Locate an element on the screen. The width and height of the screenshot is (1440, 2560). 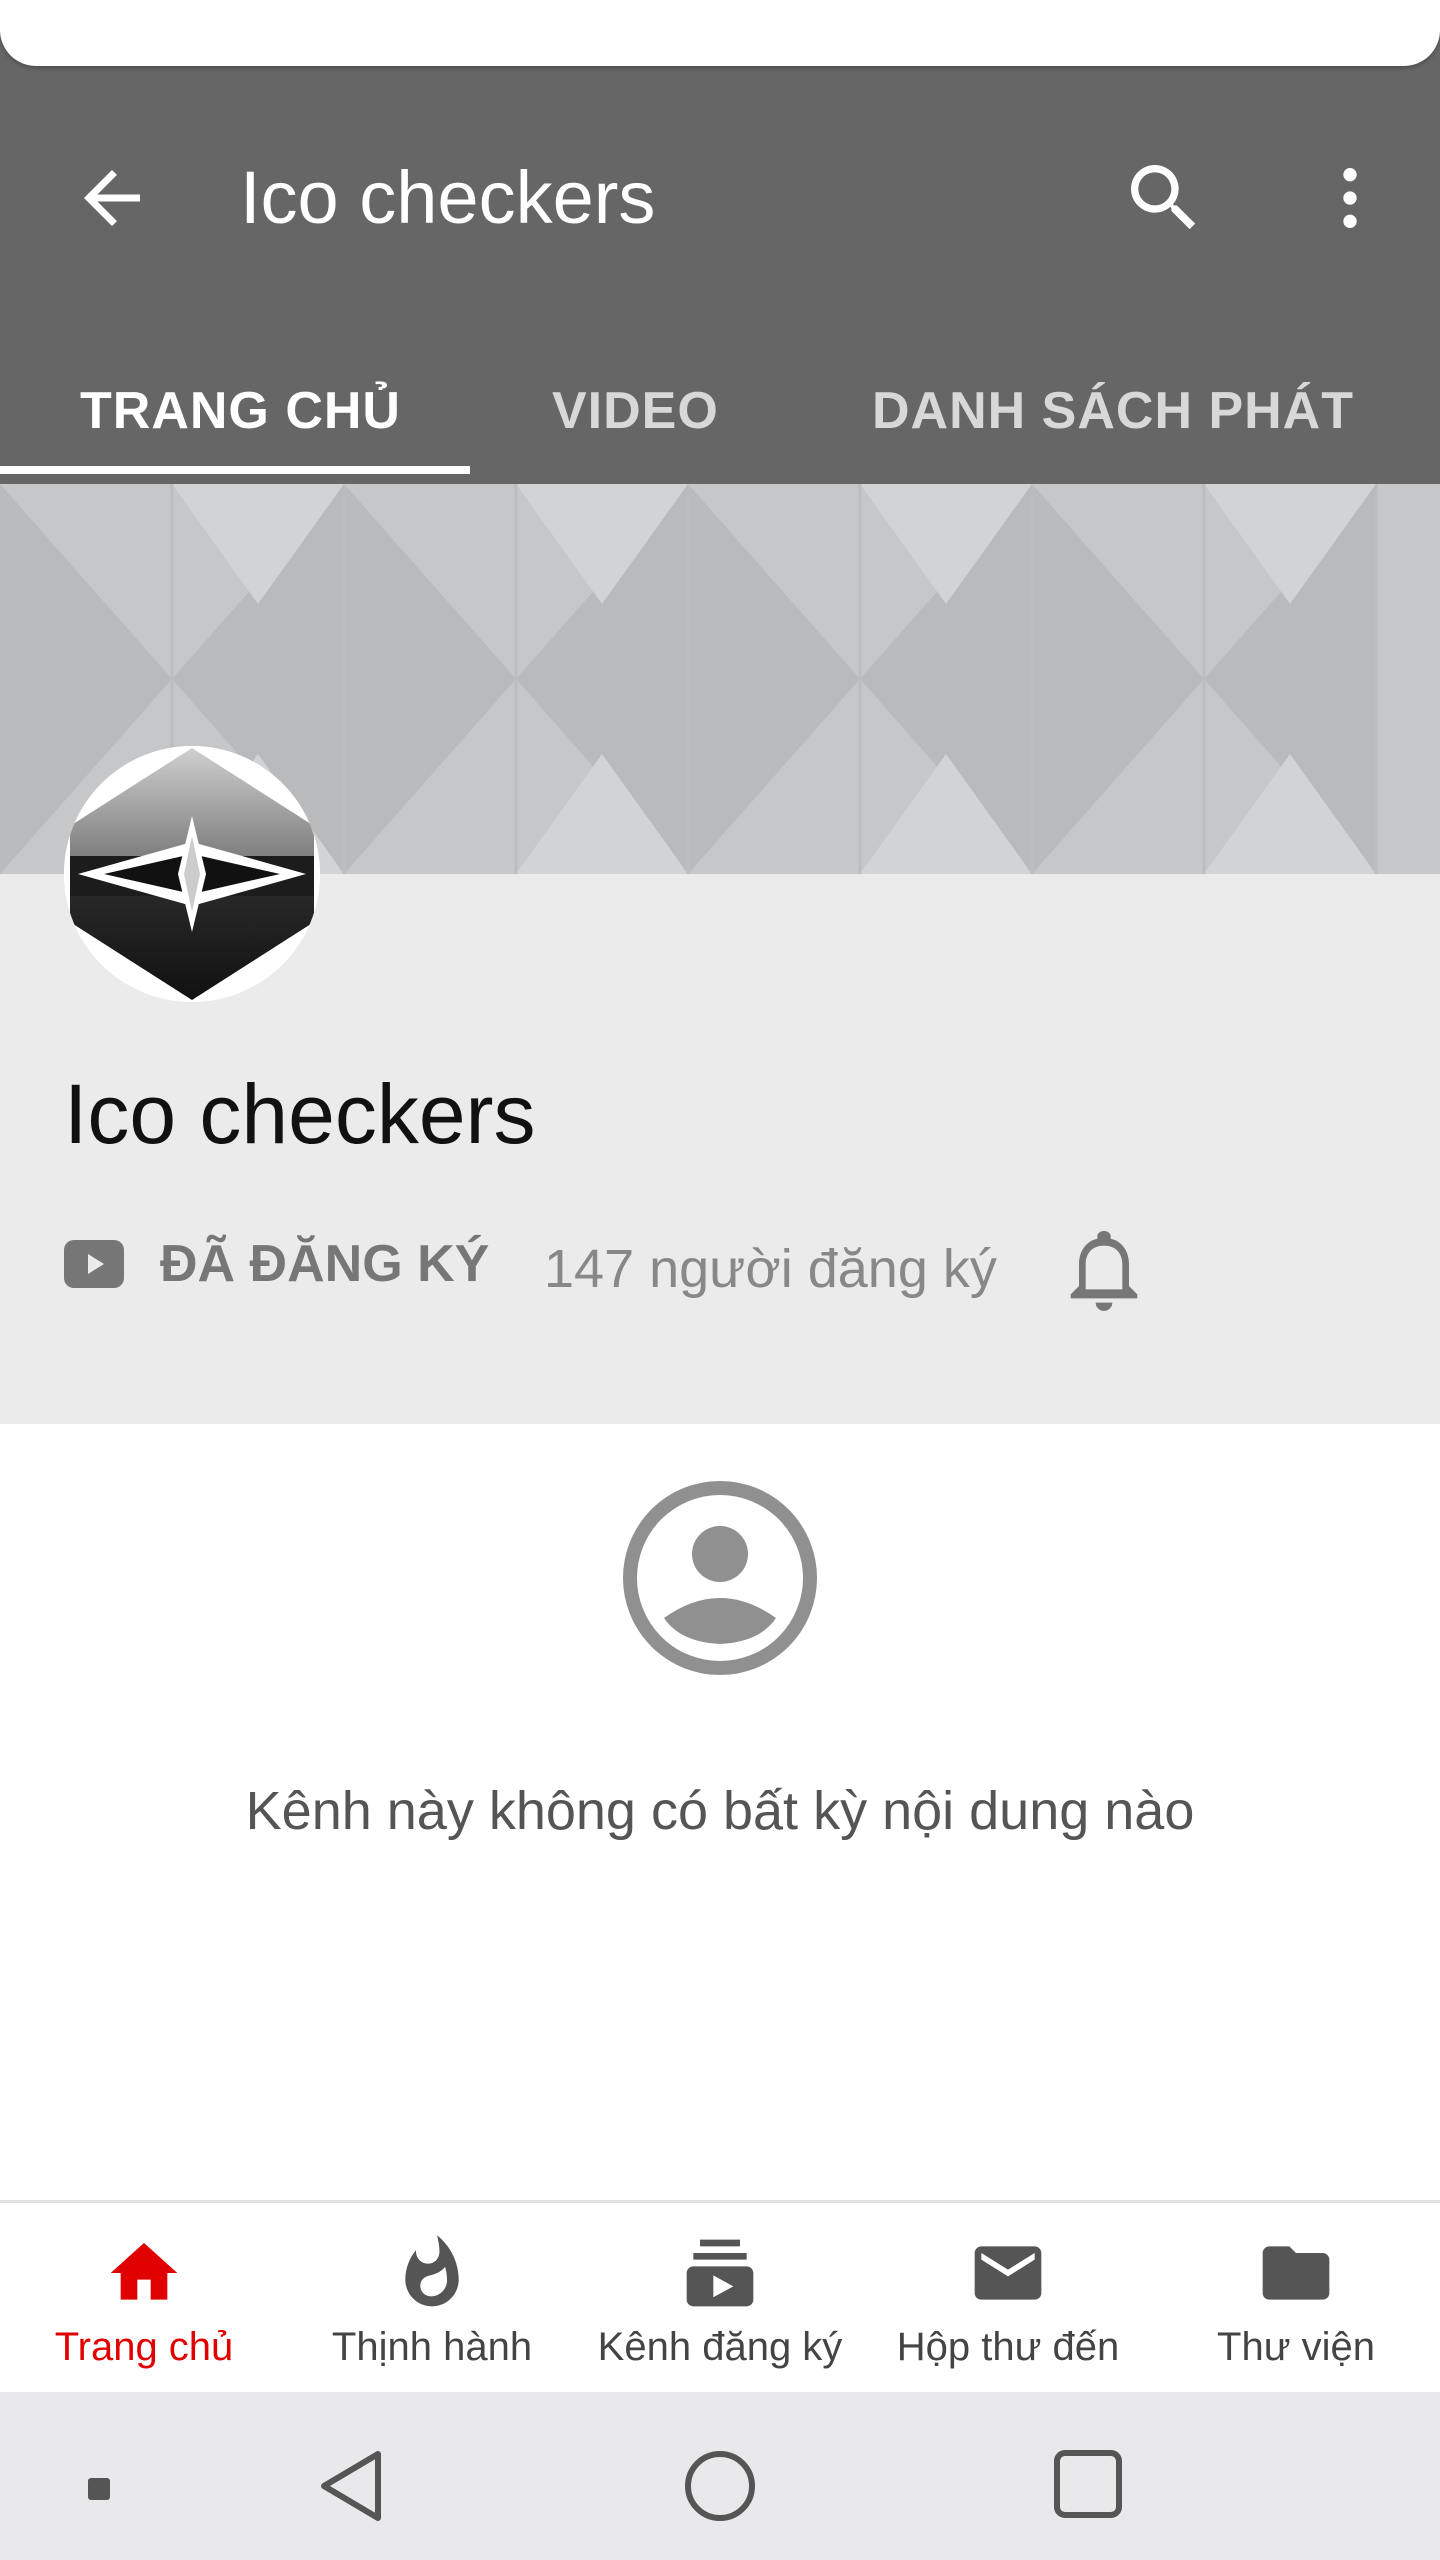
nav-hop-thu-den: Hộp thư đến is located at coordinates (1008, 2298).